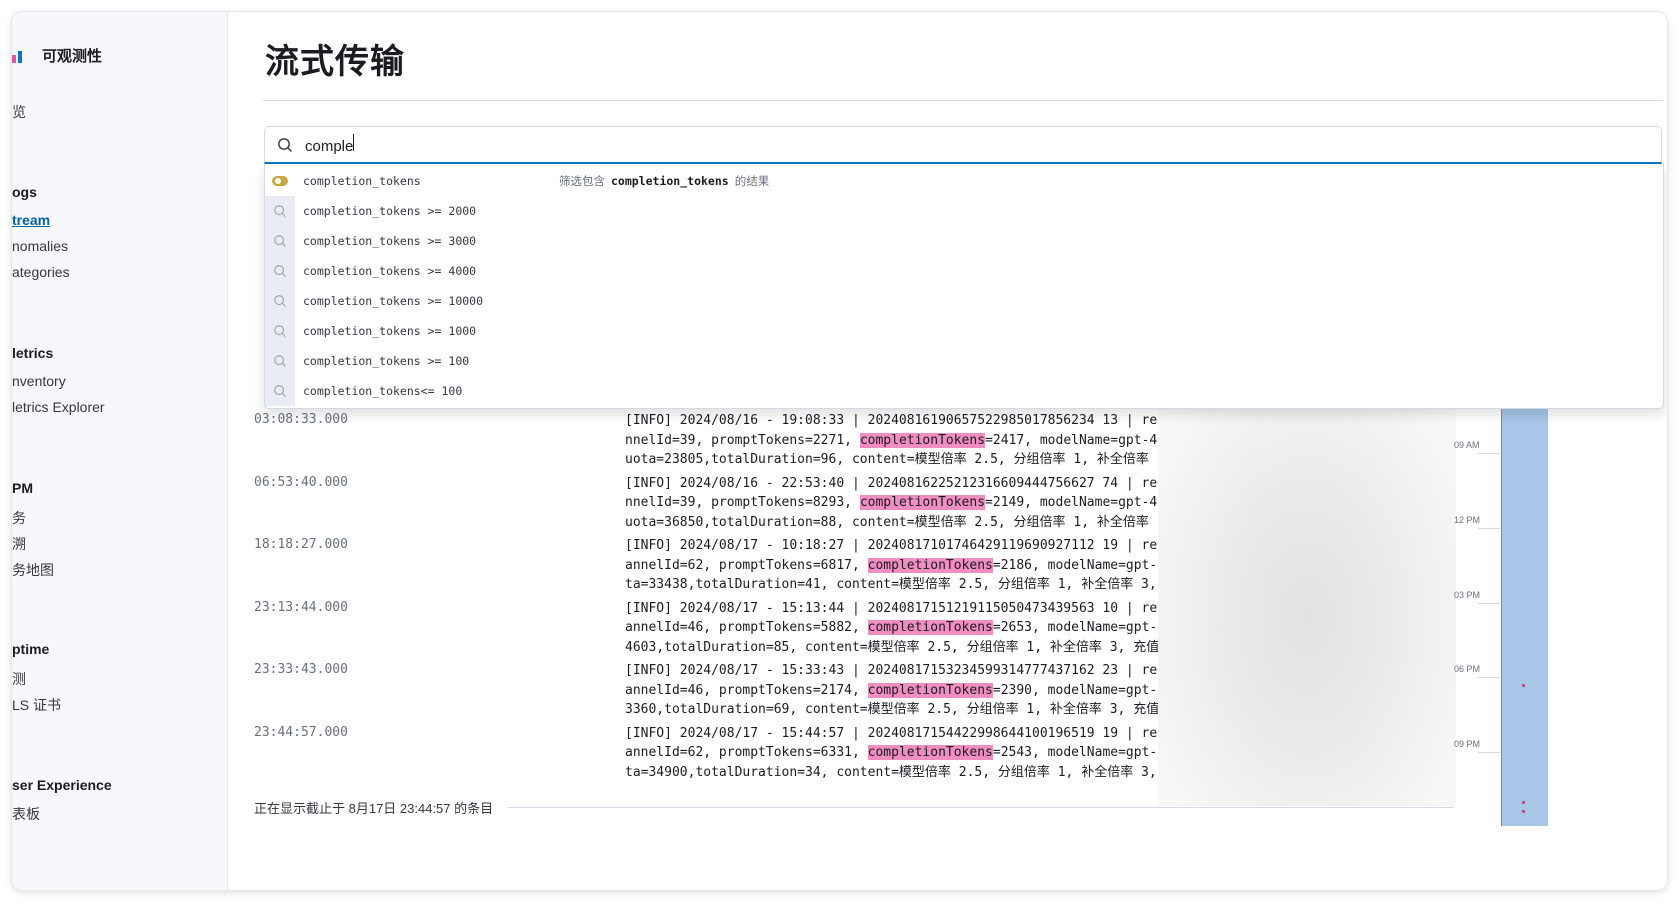 The image size is (1679, 904). What do you see at coordinates (72, 56) in the screenshot?
I see `brand-title: 可观测性` at bounding box center [72, 56].